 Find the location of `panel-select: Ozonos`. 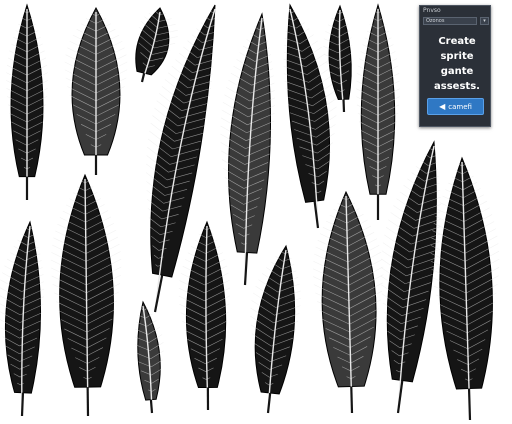

panel-select: Ozonos is located at coordinates (450, 21).